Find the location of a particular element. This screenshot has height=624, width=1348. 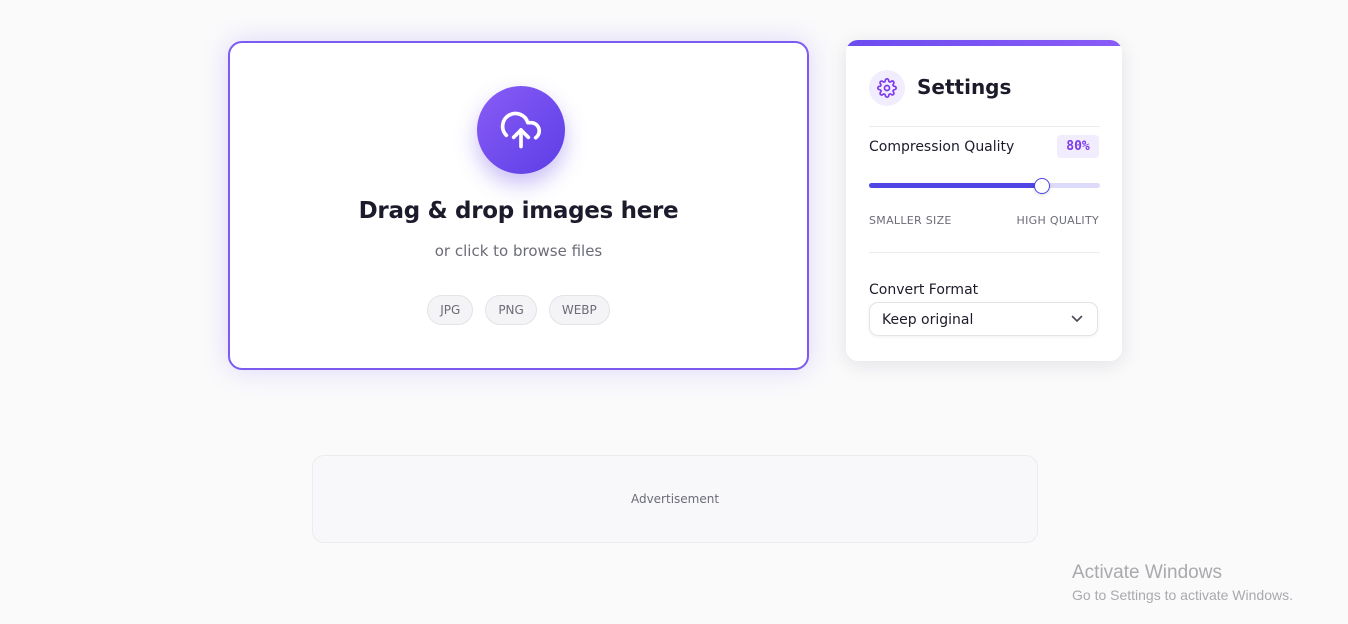

format-chip-png: PNG is located at coordinates (511, 310).